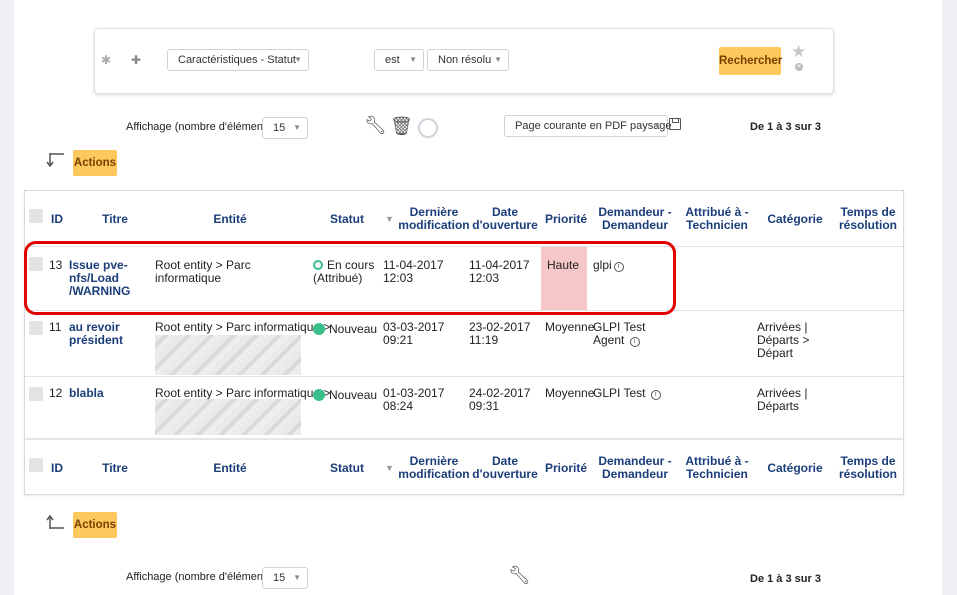 This screenshot has height=595, width=957. I want to click on ticket-opening-date: 11-04-2017 12:03, so click(499, 271).